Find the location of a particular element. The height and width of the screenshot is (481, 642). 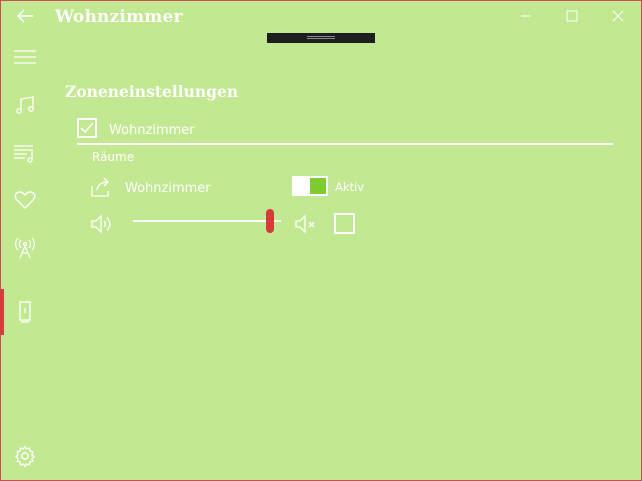

maximize-button is located at coordinates (572, 16).